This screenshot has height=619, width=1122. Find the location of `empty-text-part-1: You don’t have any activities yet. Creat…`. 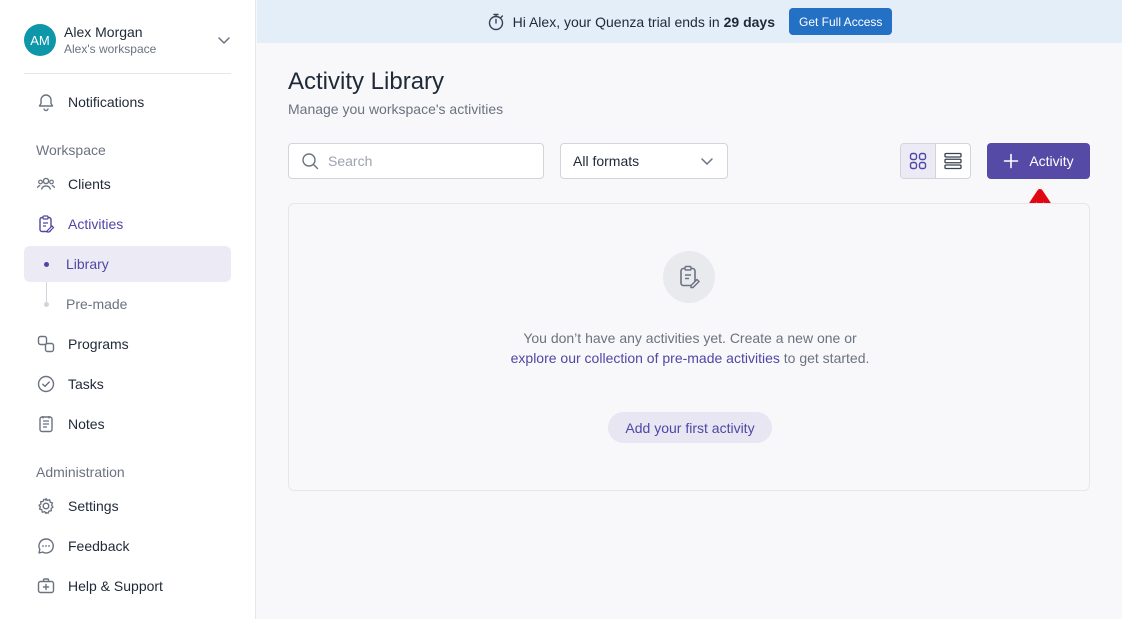

empty-text-part-1: You don’t have any activities yet. Creat… is located at coordinates (690, 338).